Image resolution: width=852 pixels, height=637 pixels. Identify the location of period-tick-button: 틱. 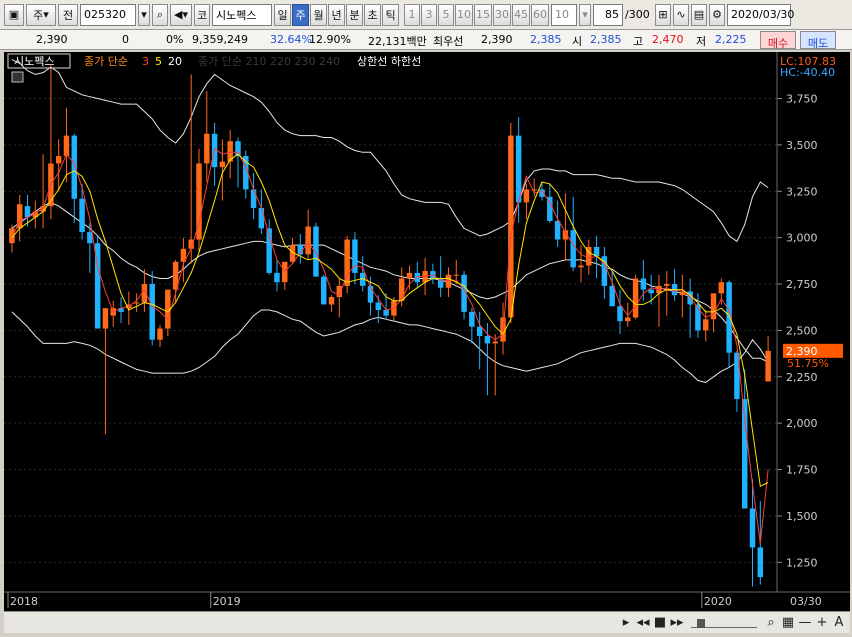
(390, 14).